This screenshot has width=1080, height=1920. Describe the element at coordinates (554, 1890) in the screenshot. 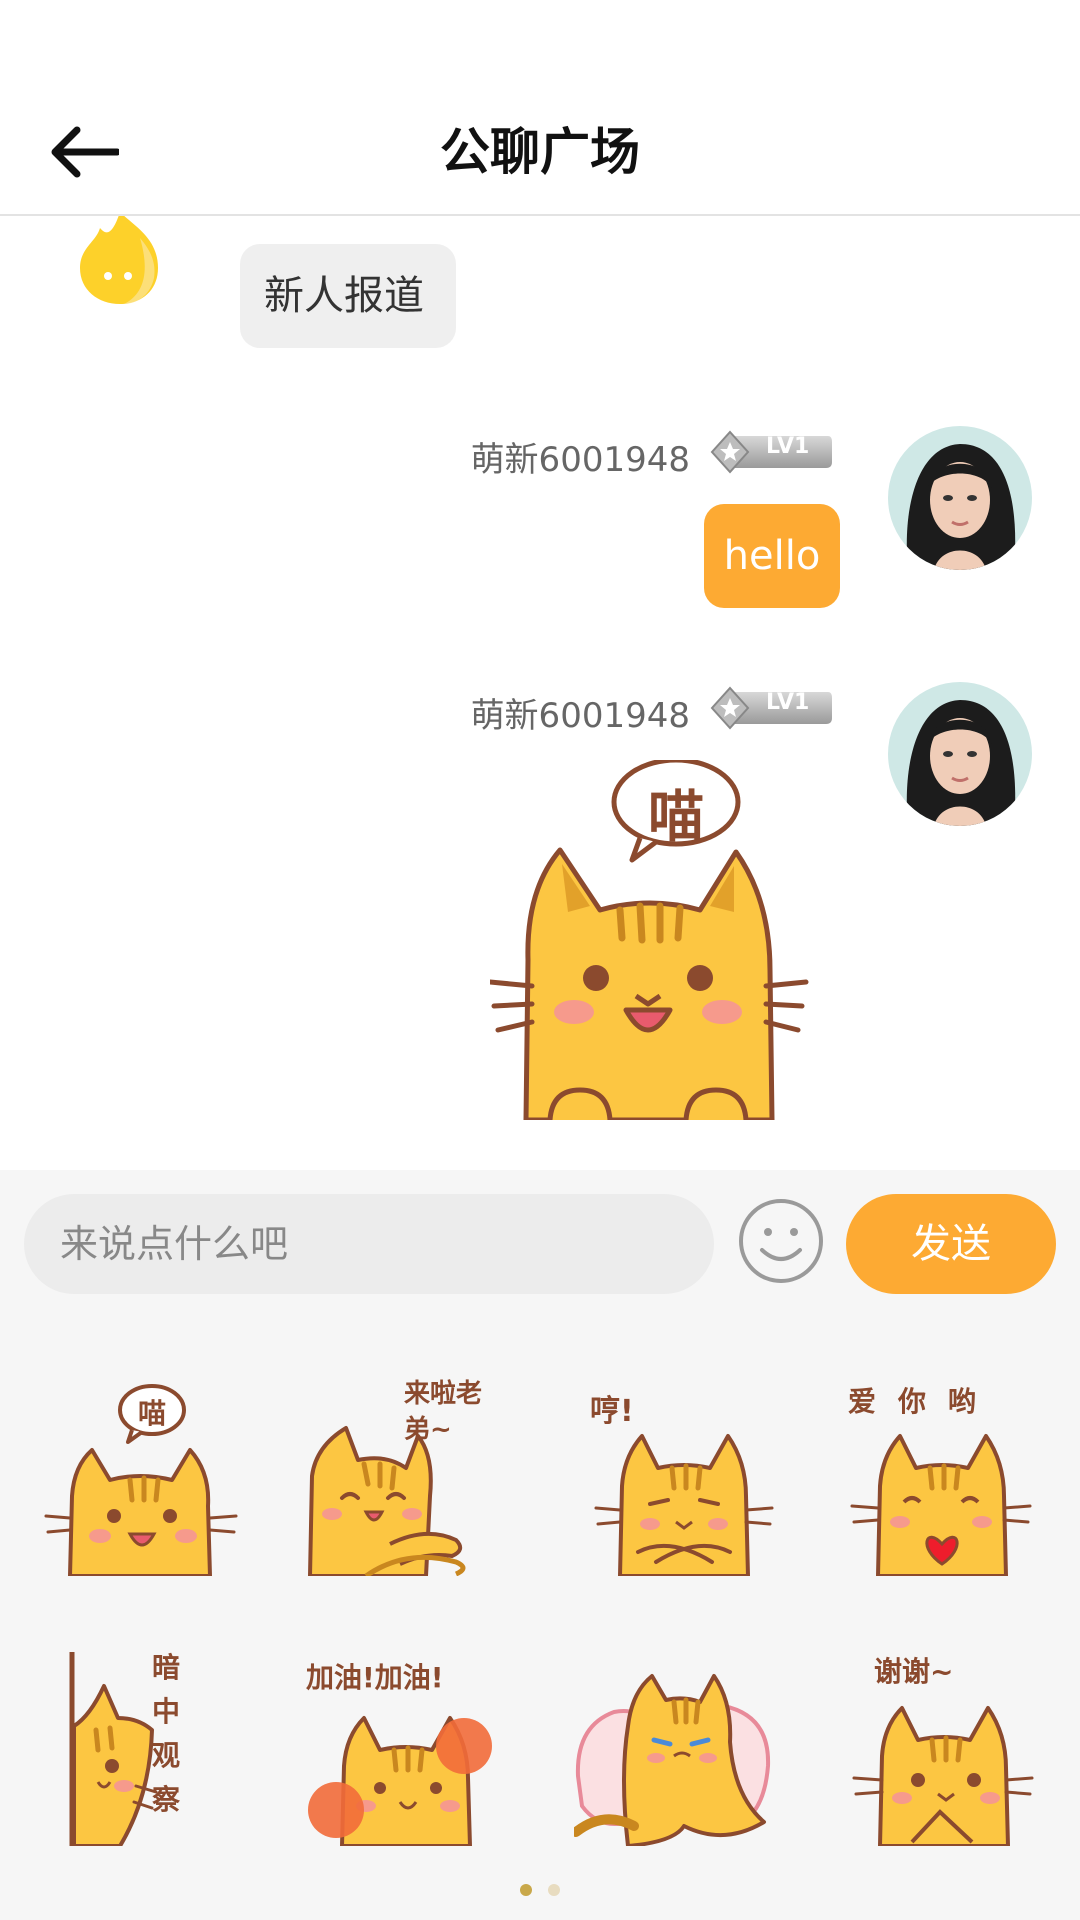

I see `page-dot` at that location.